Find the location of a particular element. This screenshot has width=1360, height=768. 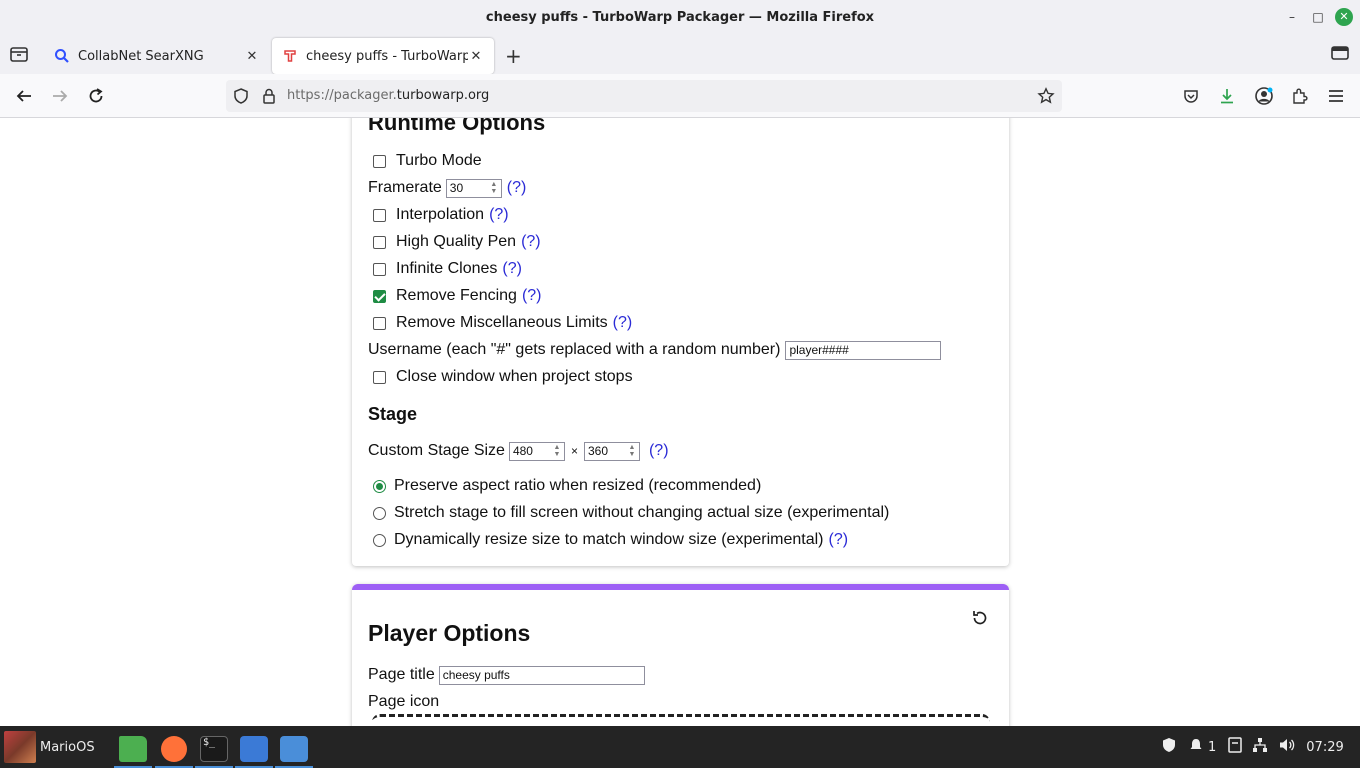

notification-icon is located at coordinates (1196, 747).